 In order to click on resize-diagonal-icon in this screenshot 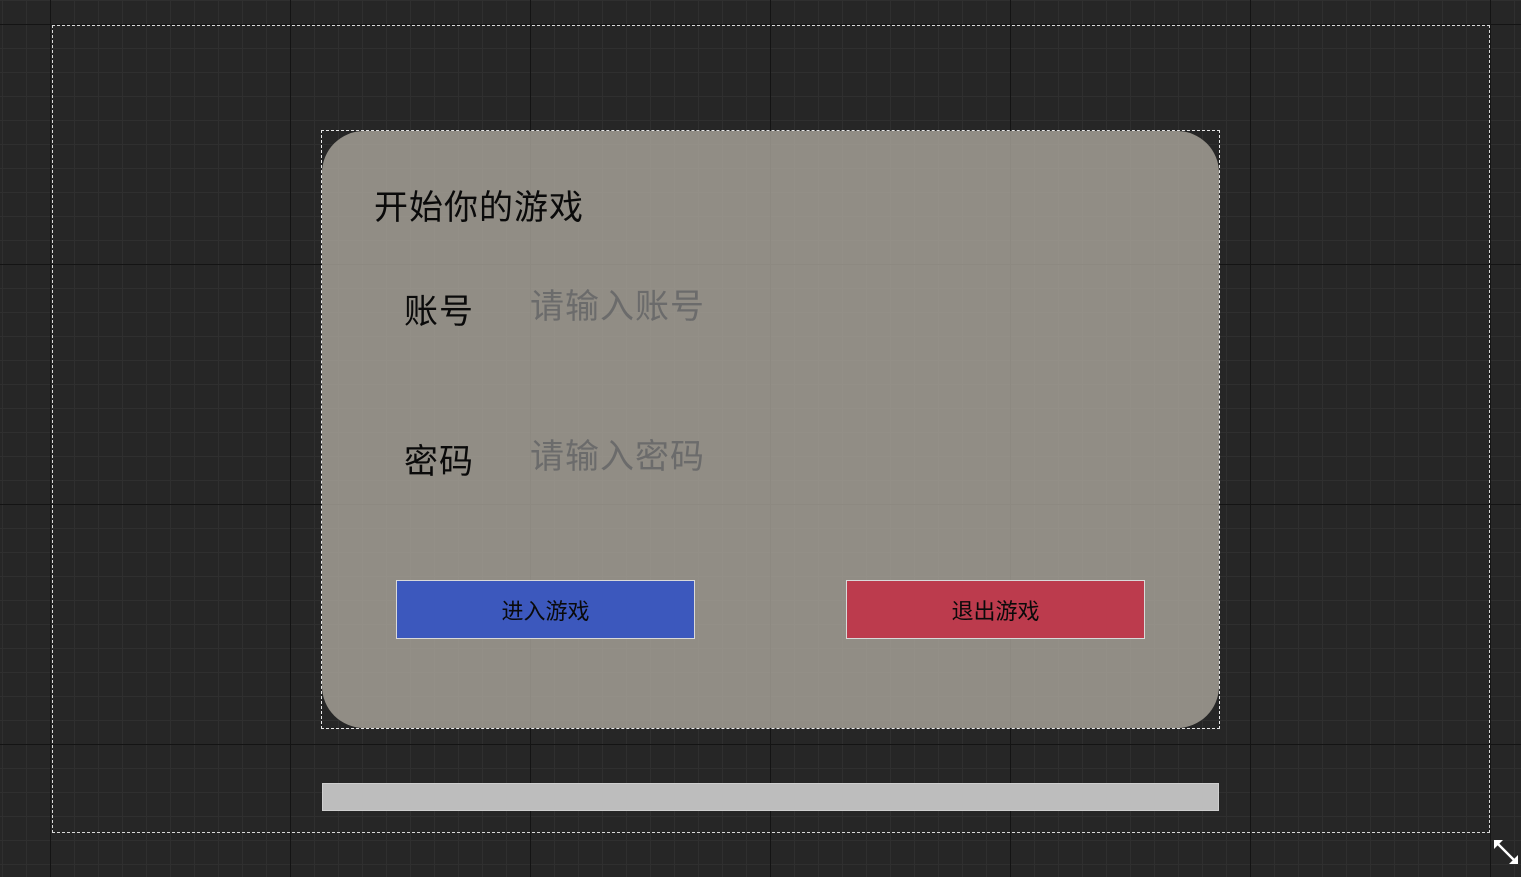, I will do `click(1506, 852)`.